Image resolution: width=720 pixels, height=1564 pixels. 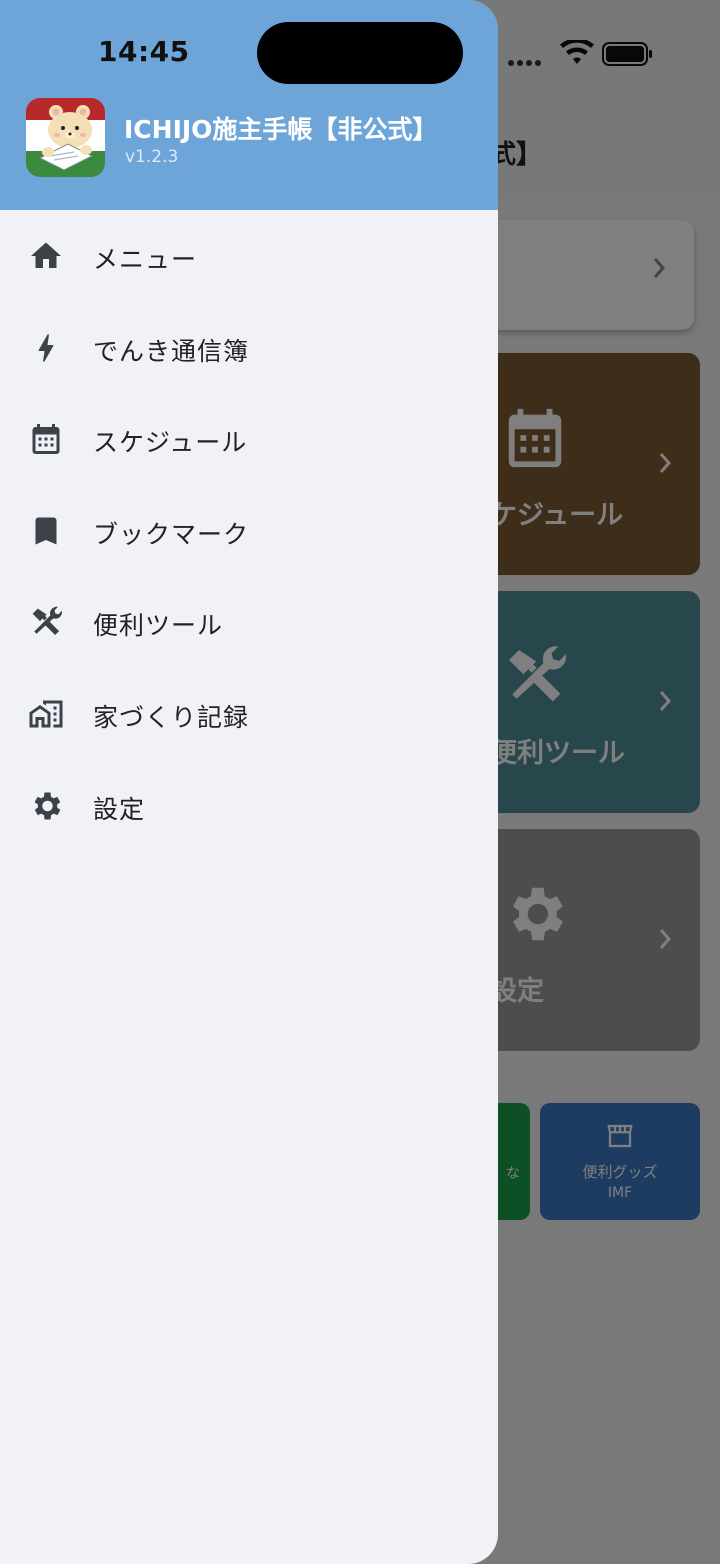 What do you see at coordinates (145, 259) in the screenshot?
I see `menu-item-label: メニュー` at bounding box center [145, 259].